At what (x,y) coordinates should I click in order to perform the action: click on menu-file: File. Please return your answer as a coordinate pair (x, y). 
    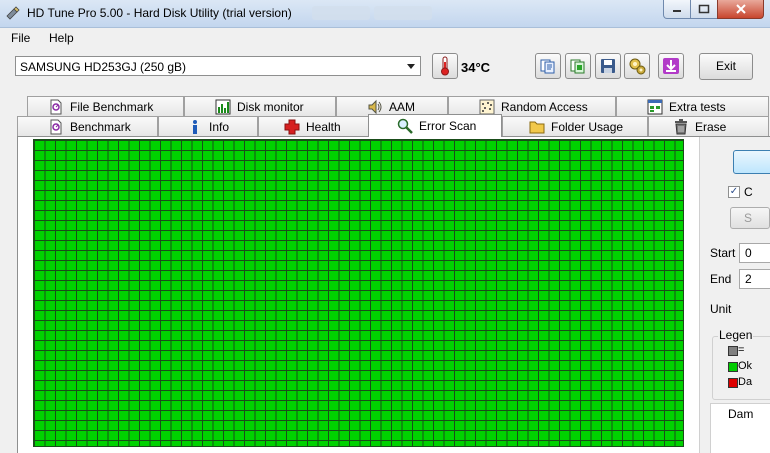
    Looking at the image, I should click on (20, 38).